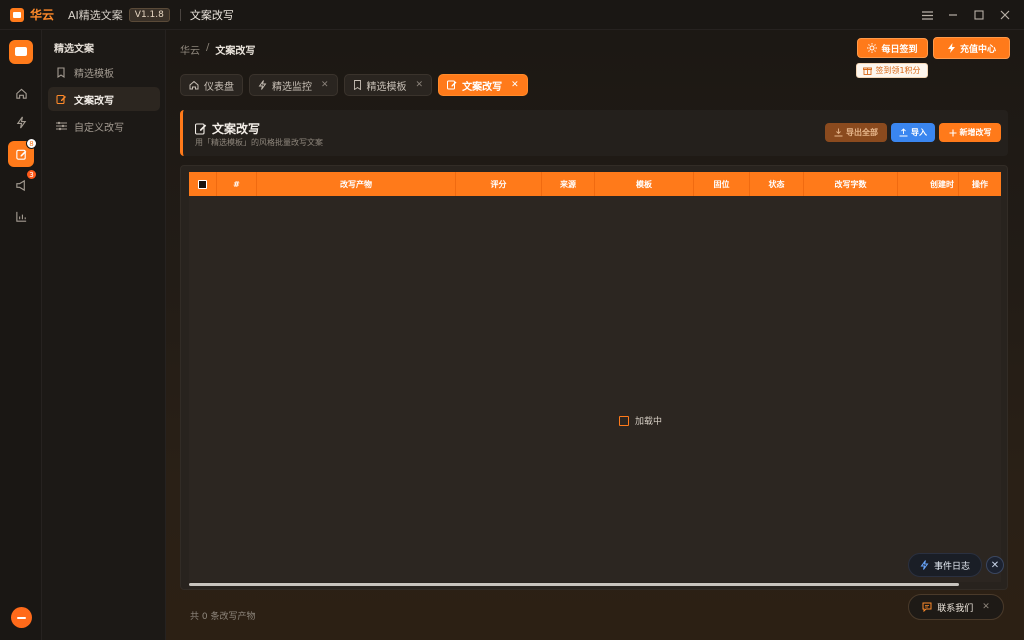  What do you see at coordinates (499, 184) in the screenshot?
I see `column-header: 评分` at bounding box center [499, 184].